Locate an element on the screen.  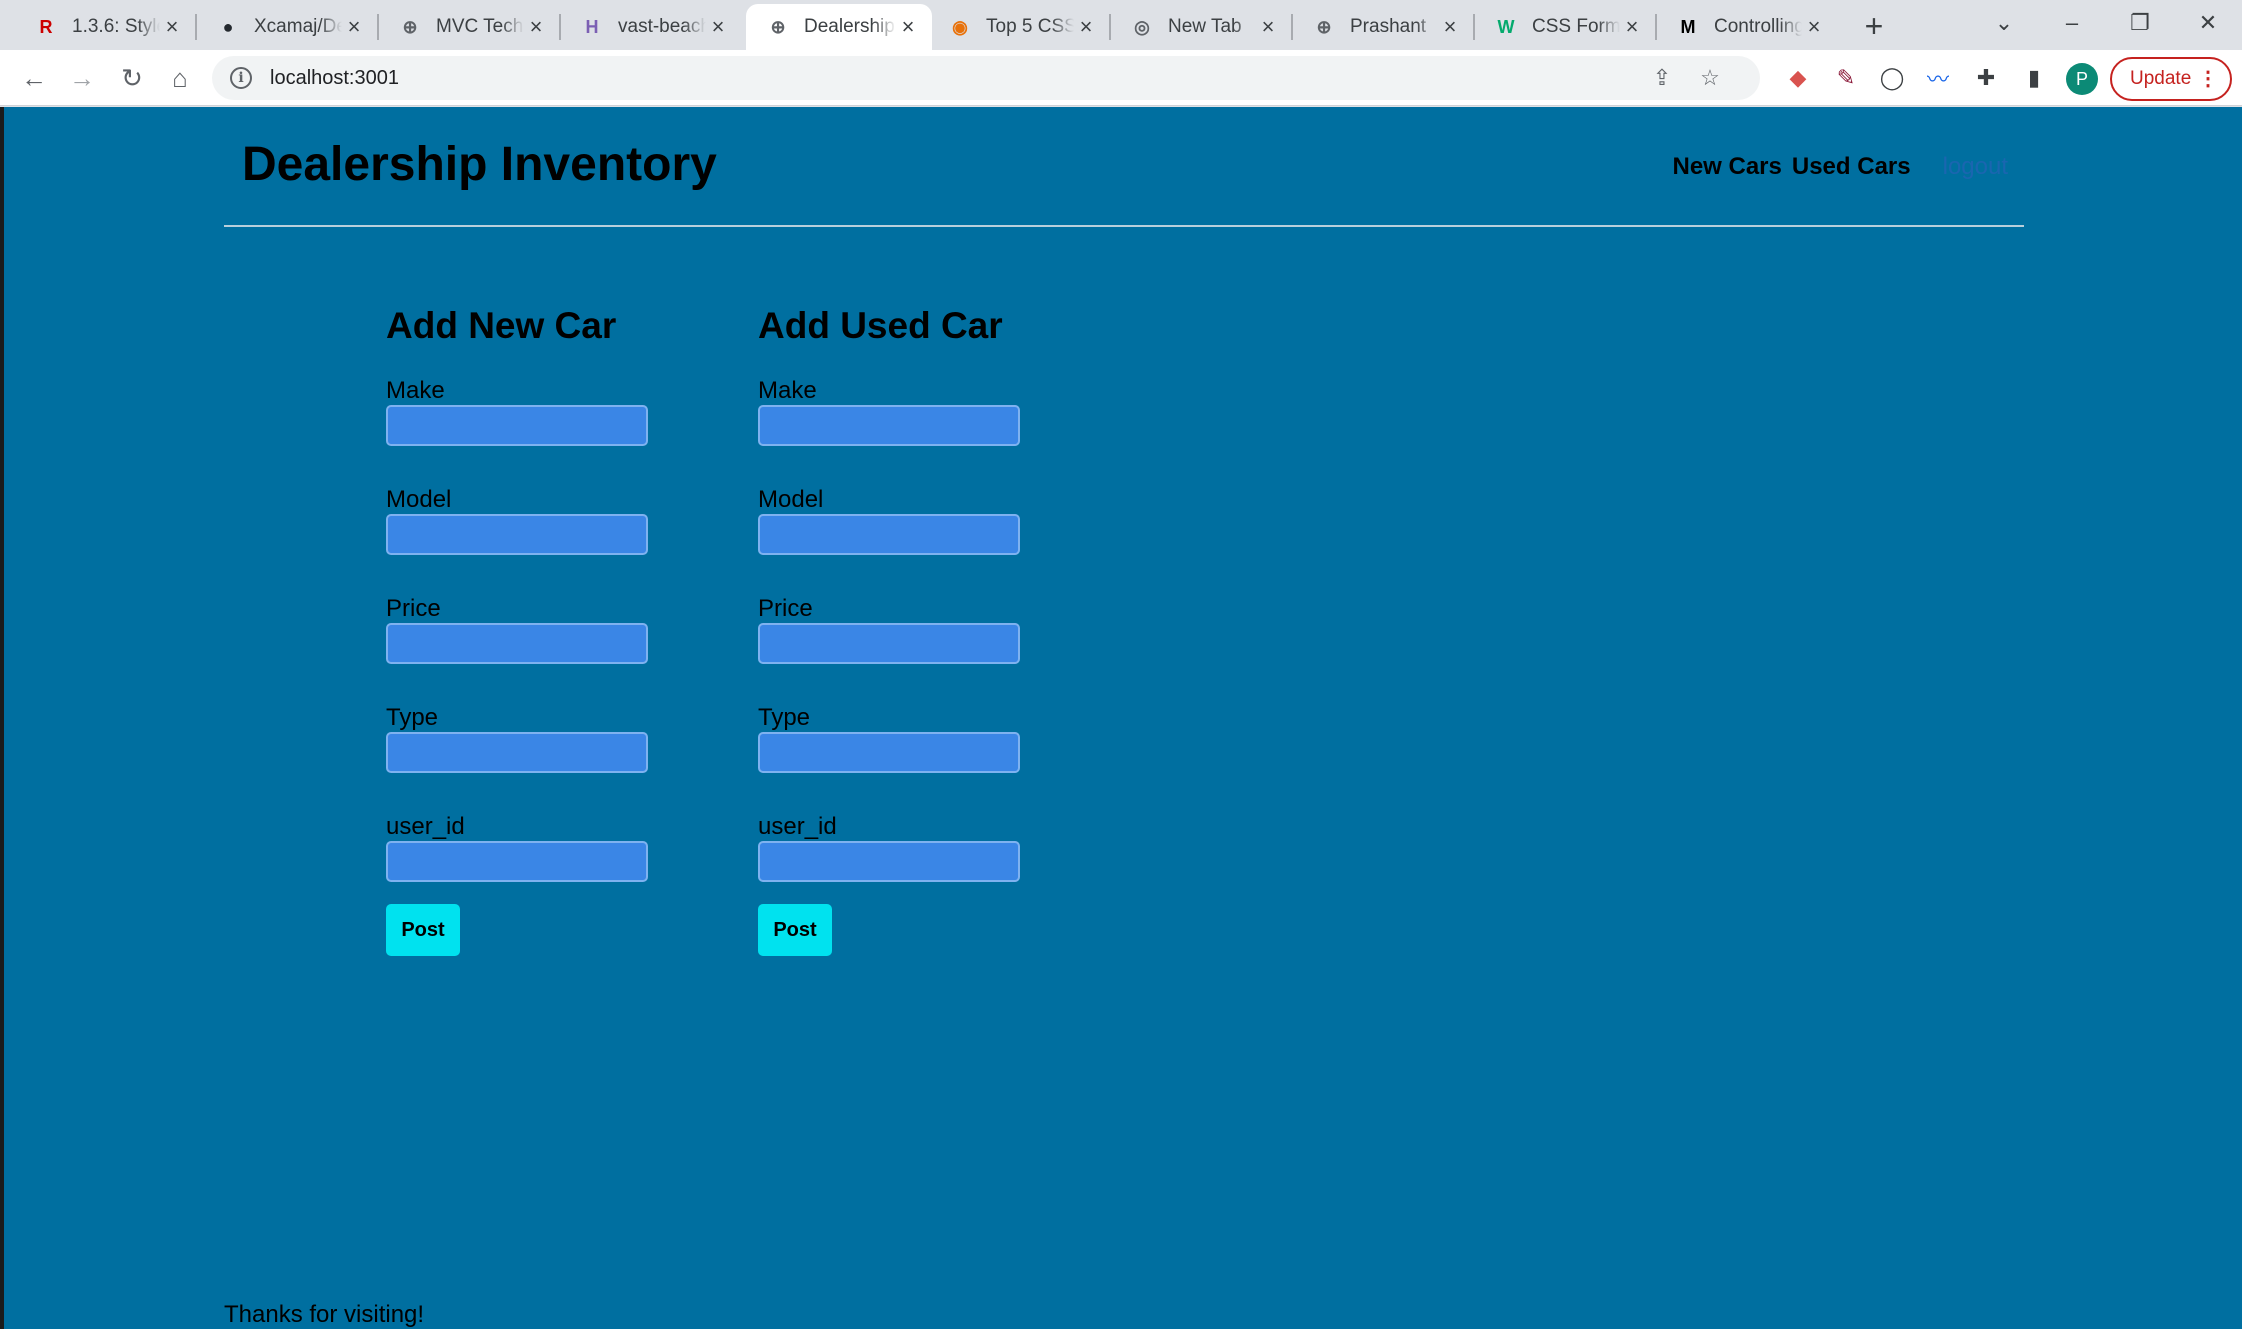
new-car-price-input is located at coordinates (517, 643).